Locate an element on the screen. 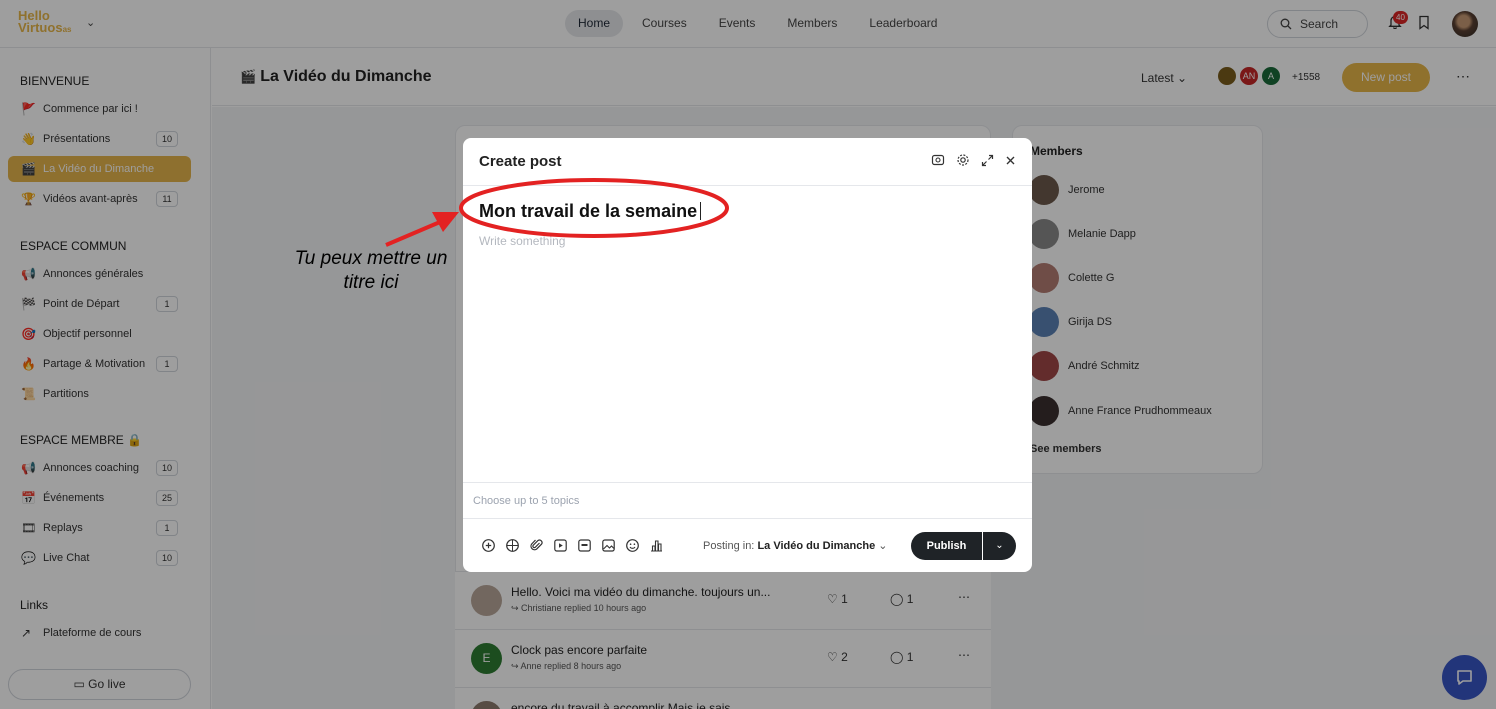 This screenshot has width=1496, height=709. annotation-line-1: Tu peux mettre un is located at coordinates (371, 258).